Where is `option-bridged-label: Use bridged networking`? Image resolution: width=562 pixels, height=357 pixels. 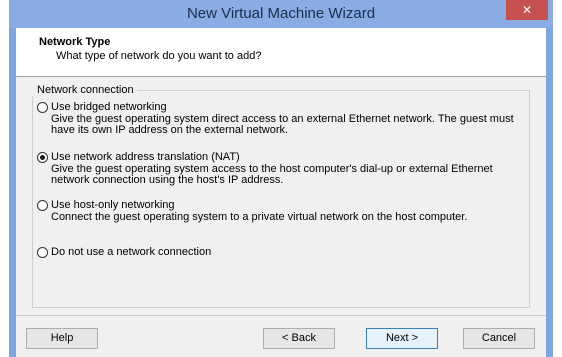 option-bridged-label: Use bridged networking is located at coordinates (109, 107).